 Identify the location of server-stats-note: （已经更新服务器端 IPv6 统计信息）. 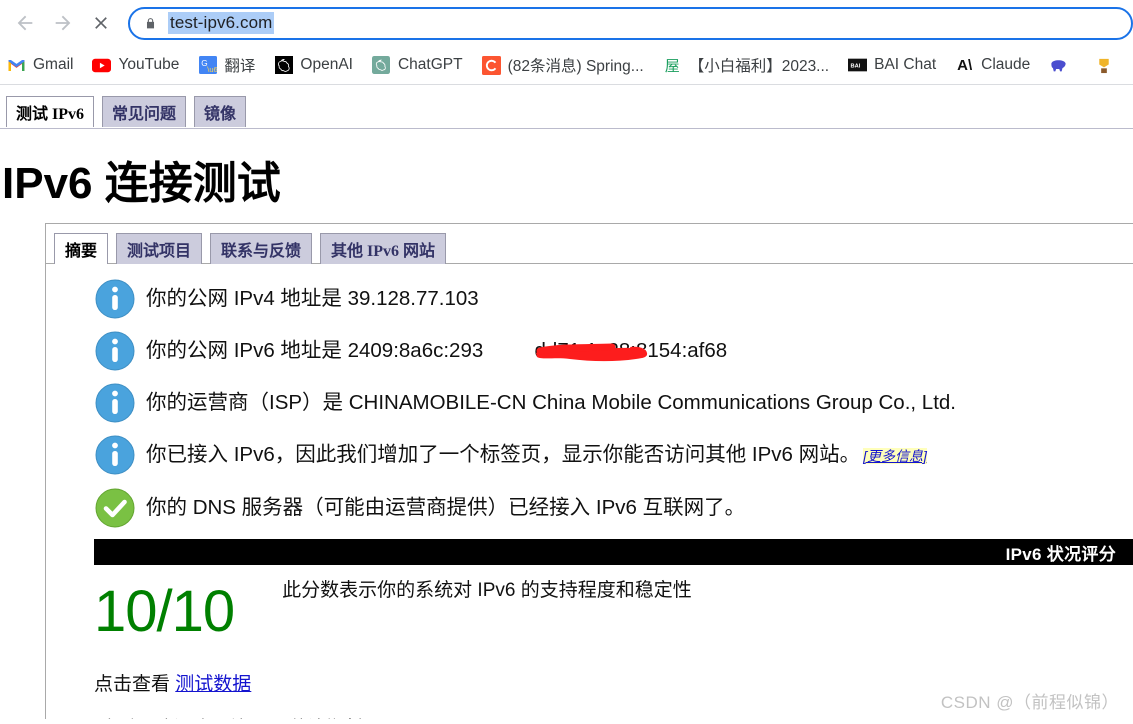
(613, 716).